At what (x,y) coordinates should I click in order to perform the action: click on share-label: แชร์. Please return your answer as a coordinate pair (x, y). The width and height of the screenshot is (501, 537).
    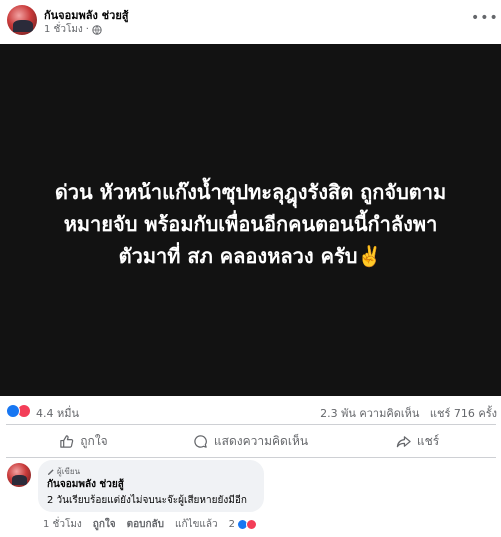
    Looking at the image, I should click on (428, 440).